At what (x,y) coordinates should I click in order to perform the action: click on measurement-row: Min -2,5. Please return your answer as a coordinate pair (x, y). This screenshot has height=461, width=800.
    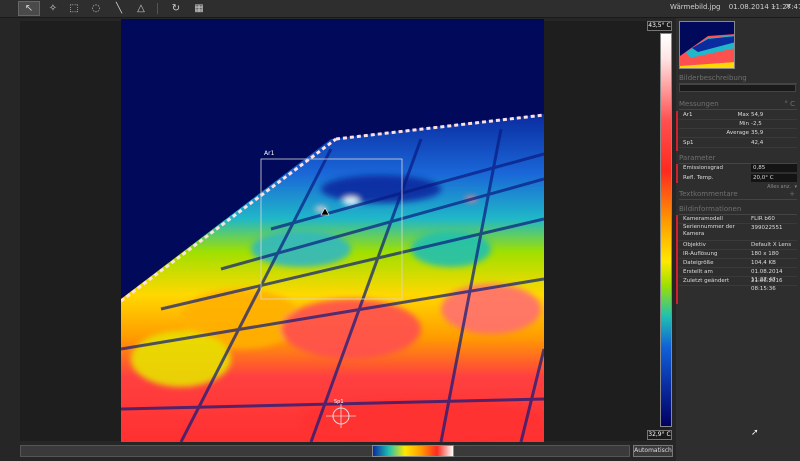
    Looking at the image, I should click on (738, 124).